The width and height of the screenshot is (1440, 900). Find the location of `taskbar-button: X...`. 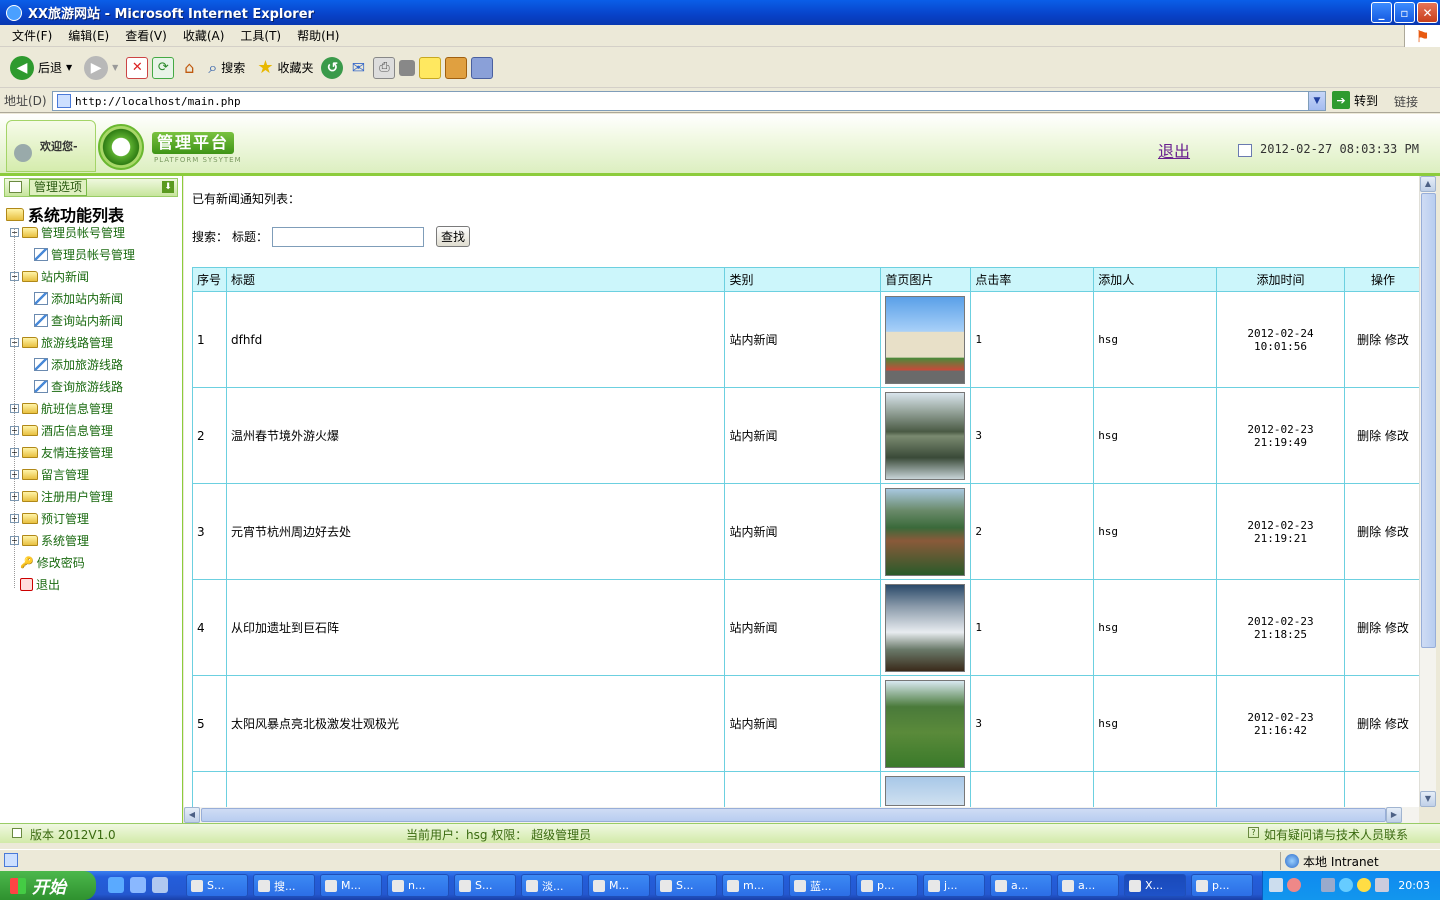

taskbar-button: X... is located at coordinates (1155, 885).